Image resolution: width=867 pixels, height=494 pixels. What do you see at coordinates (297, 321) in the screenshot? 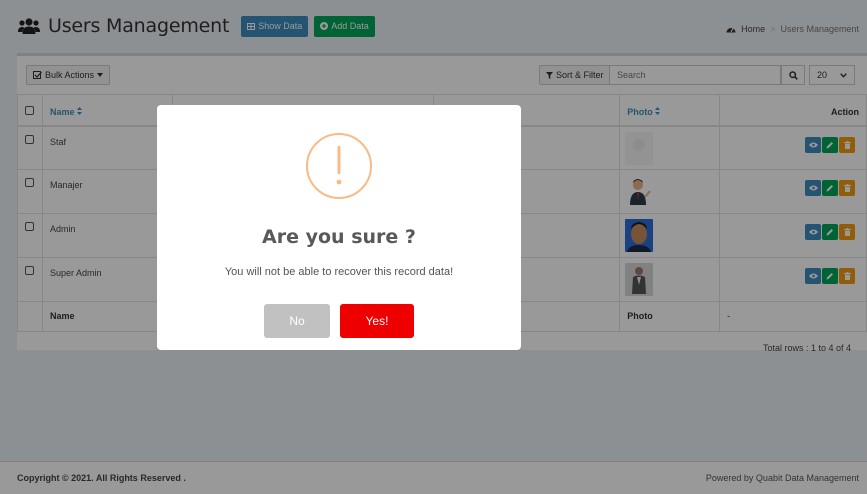
I see `no-button: No` at bounding box center [297, 321].